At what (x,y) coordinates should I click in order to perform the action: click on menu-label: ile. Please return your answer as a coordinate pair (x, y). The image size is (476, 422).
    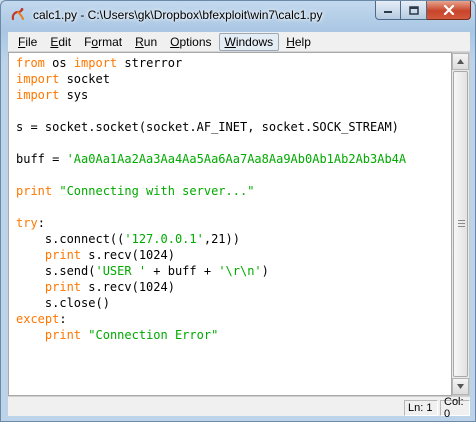
    Looking at the image, I should click on (31, 41).